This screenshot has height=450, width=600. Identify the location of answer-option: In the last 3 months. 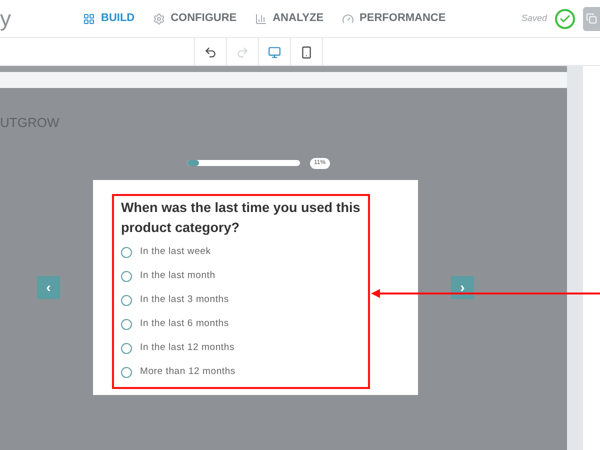
(244, 300).